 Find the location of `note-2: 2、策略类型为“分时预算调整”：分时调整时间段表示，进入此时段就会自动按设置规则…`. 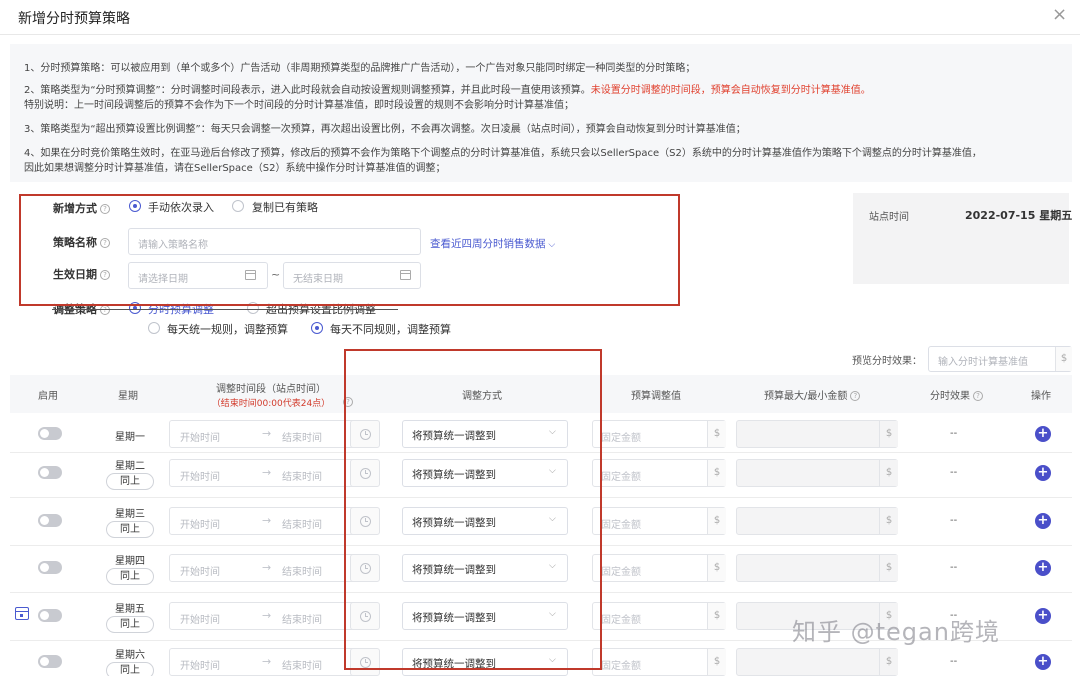

note-2: 2、策略类型为“分时预算调整”：分时调整时间段表示，进入此时段就会自动按设置规则… is located at coordinates (447, 91).